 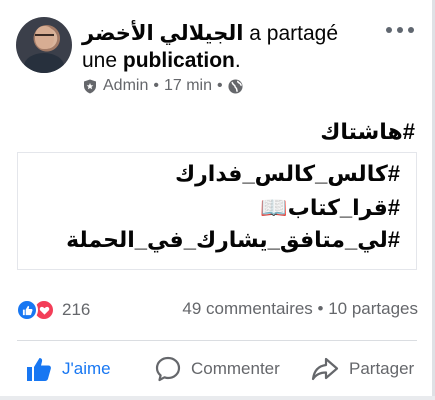 What do you see at coordinates (76, 309) in the screenshot?
I see `reaction-count: 216` at bounding box center [76, 309].